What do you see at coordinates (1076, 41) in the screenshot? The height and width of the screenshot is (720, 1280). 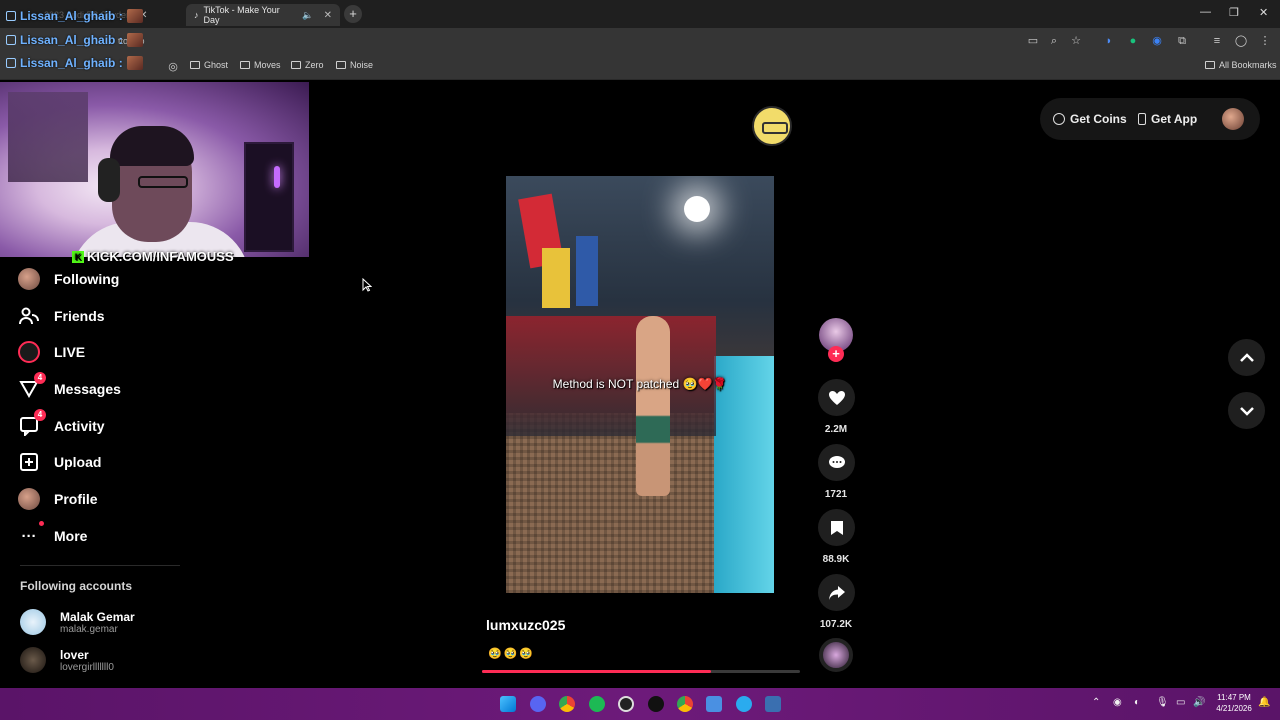 I see `star-icon: ☆` at bounding box center [1076, 41].